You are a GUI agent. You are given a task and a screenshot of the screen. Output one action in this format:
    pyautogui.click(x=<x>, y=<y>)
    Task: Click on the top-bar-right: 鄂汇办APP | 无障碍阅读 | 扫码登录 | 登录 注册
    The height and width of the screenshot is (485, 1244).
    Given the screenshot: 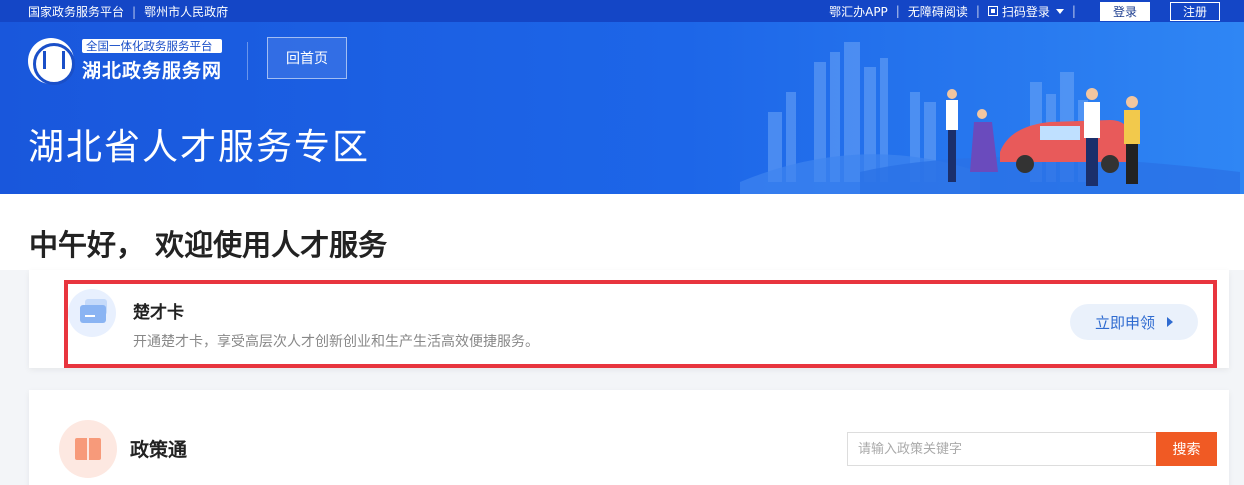 What is the action you would take?
    pyautogui.click(x=1024, y=11)
    